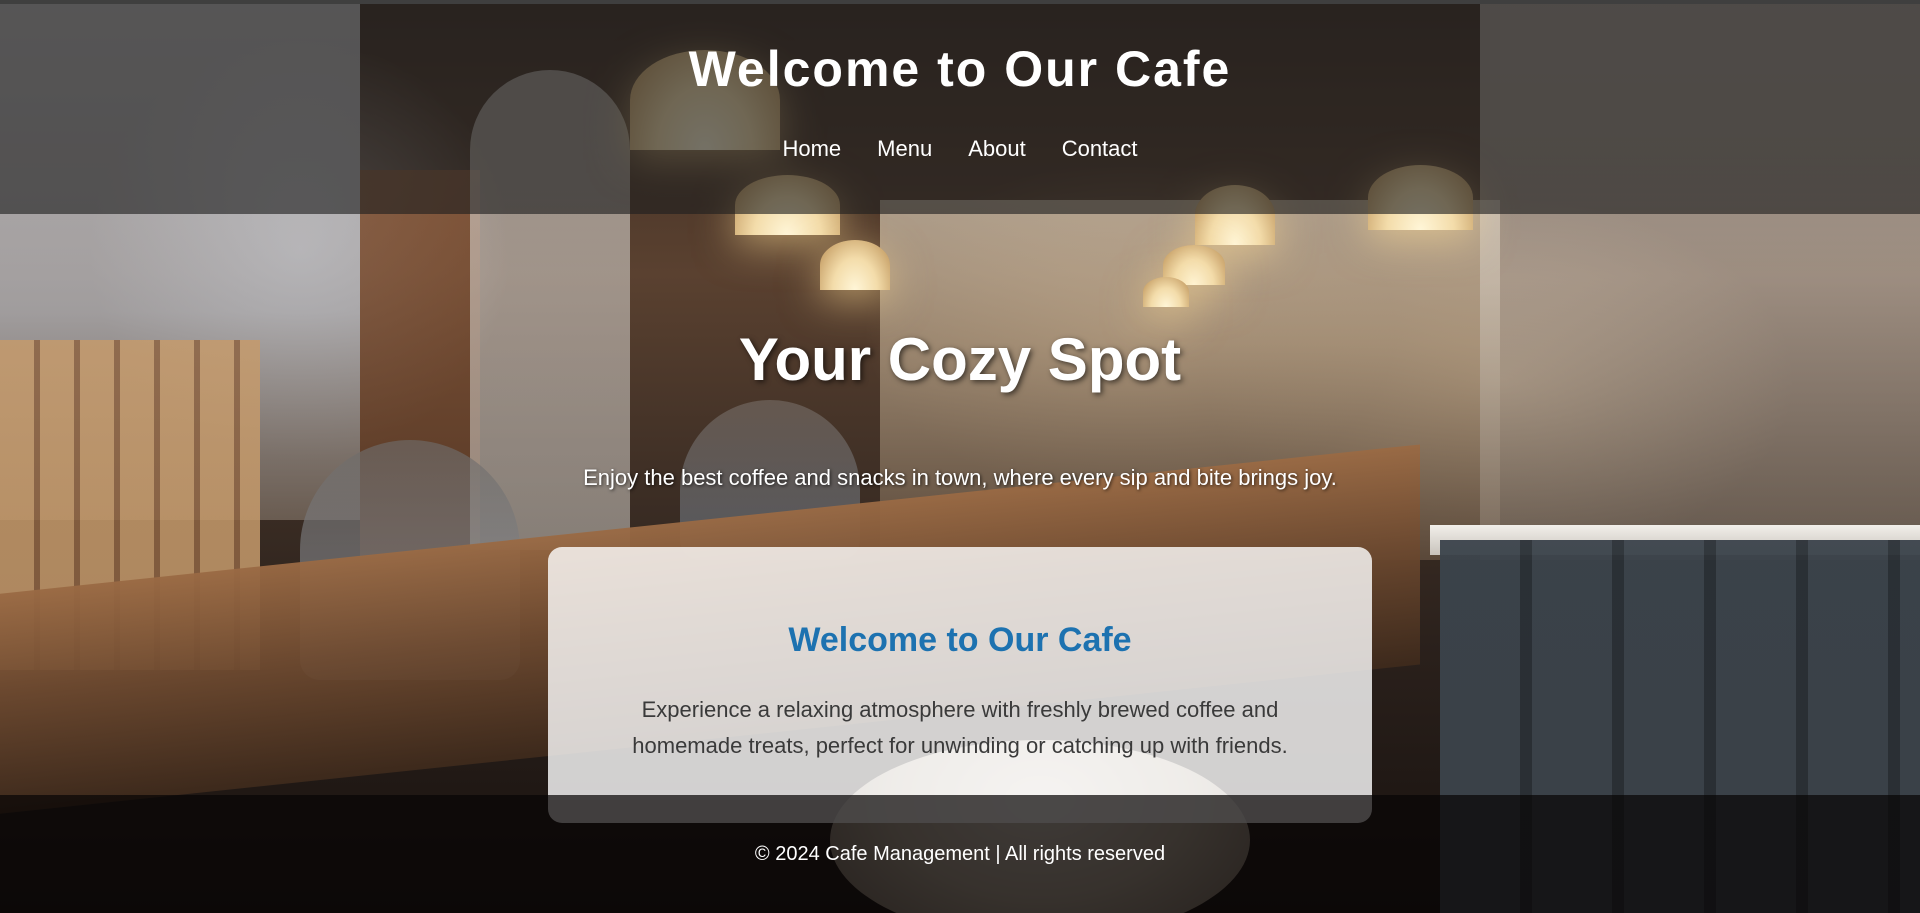 The width and height of the screenshot is (1920, 913). What do you see at coordinates (997, 149) in the screenshot?
I see `nav-link-about: About` at bounding box center [997, 149].